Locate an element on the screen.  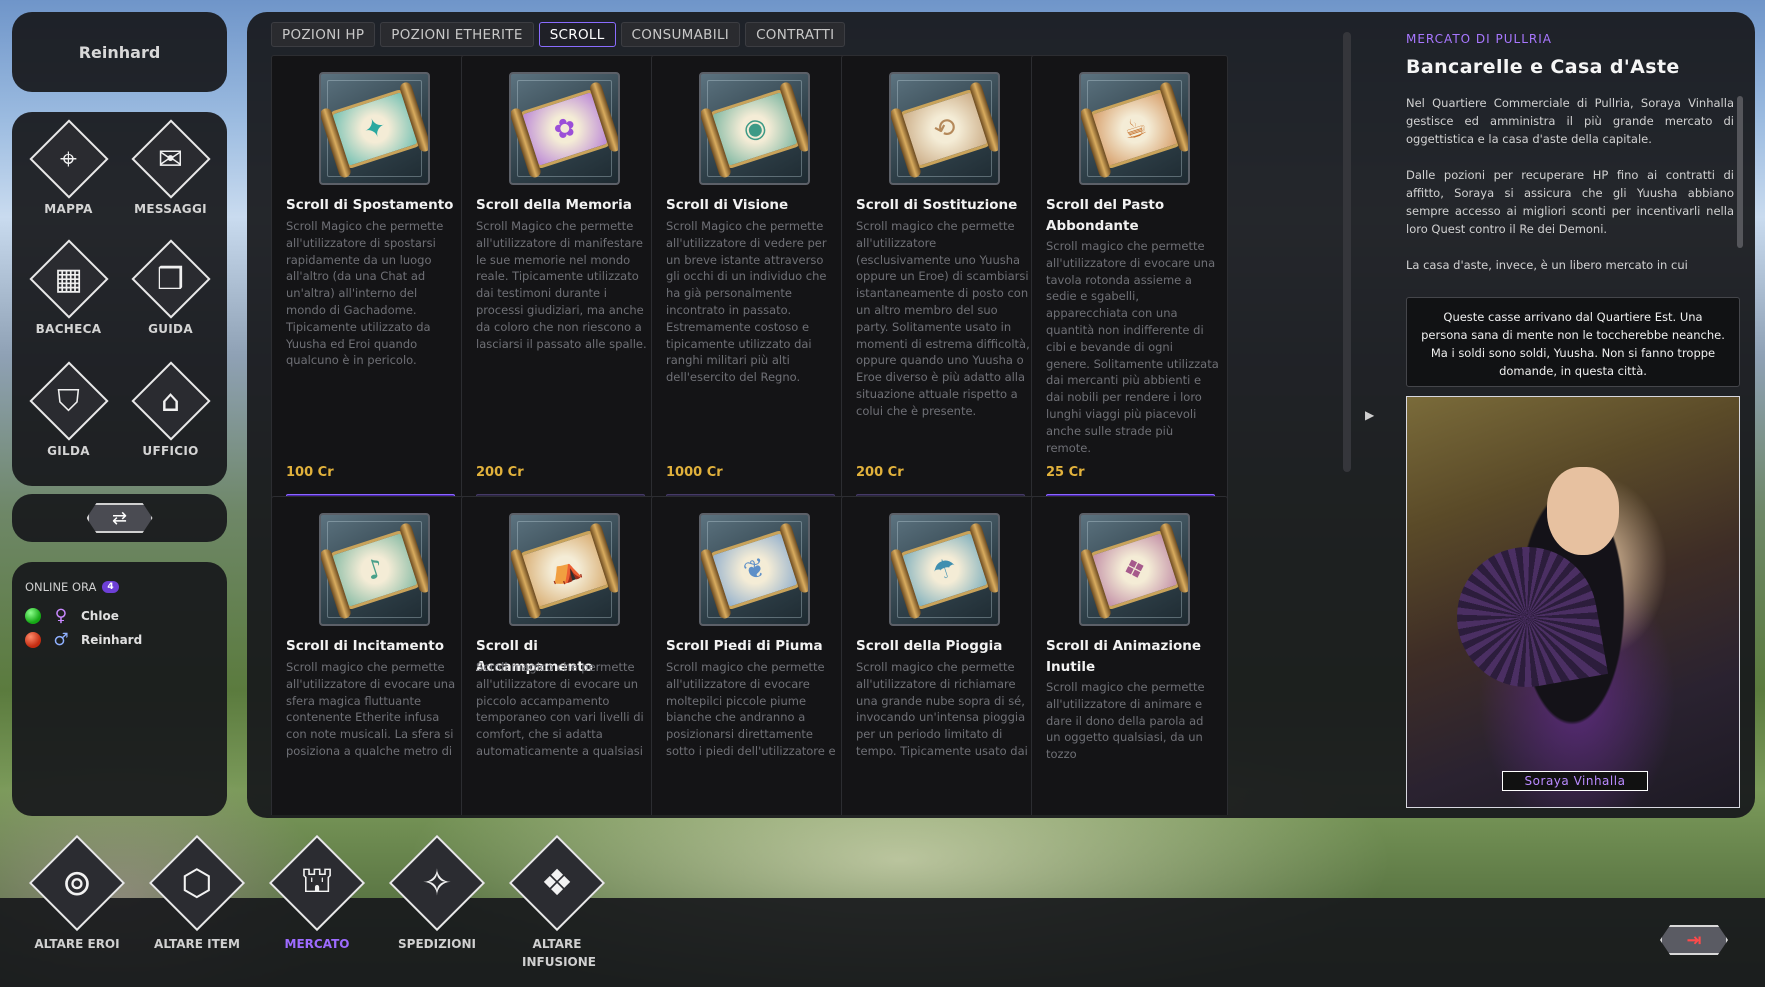
online-header: ONLINE ORA 4 is located at coordinates (119, 587).